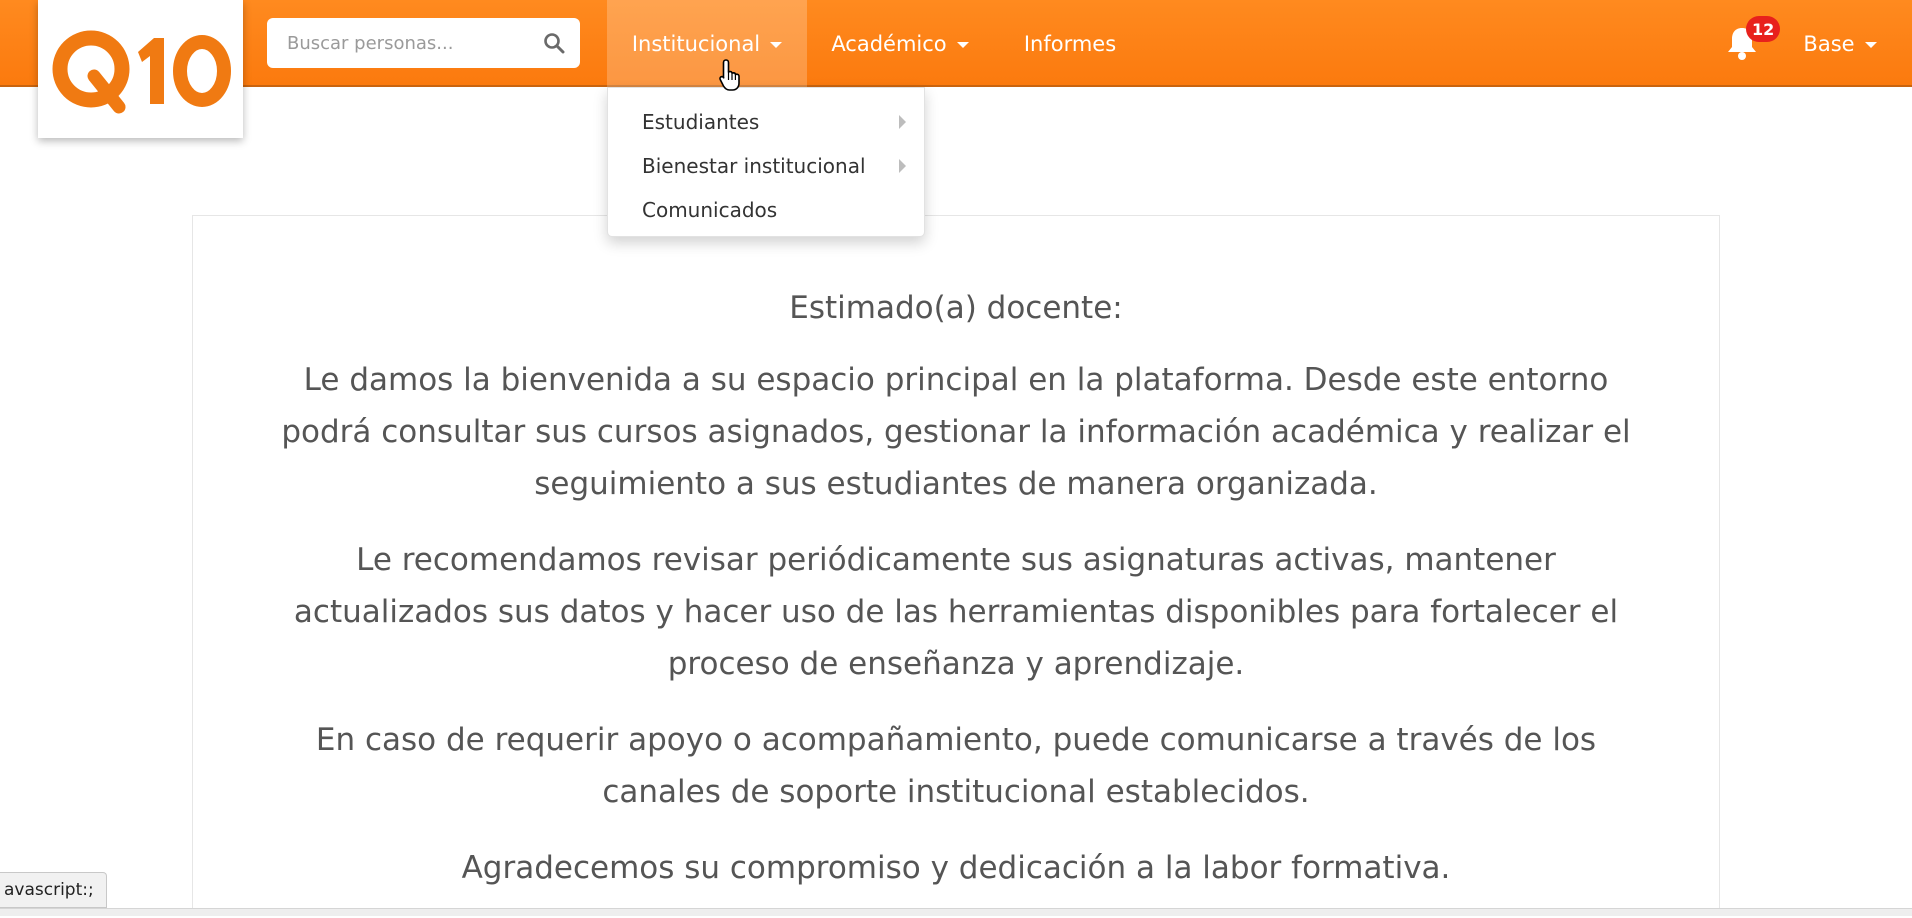 Image resolution: width=1912 pixels, height=918 pixels. Describe the element at coordinates (766, 122) in the screenshot. I see `menu-item-estudiantes: Estudiantes` at that location.